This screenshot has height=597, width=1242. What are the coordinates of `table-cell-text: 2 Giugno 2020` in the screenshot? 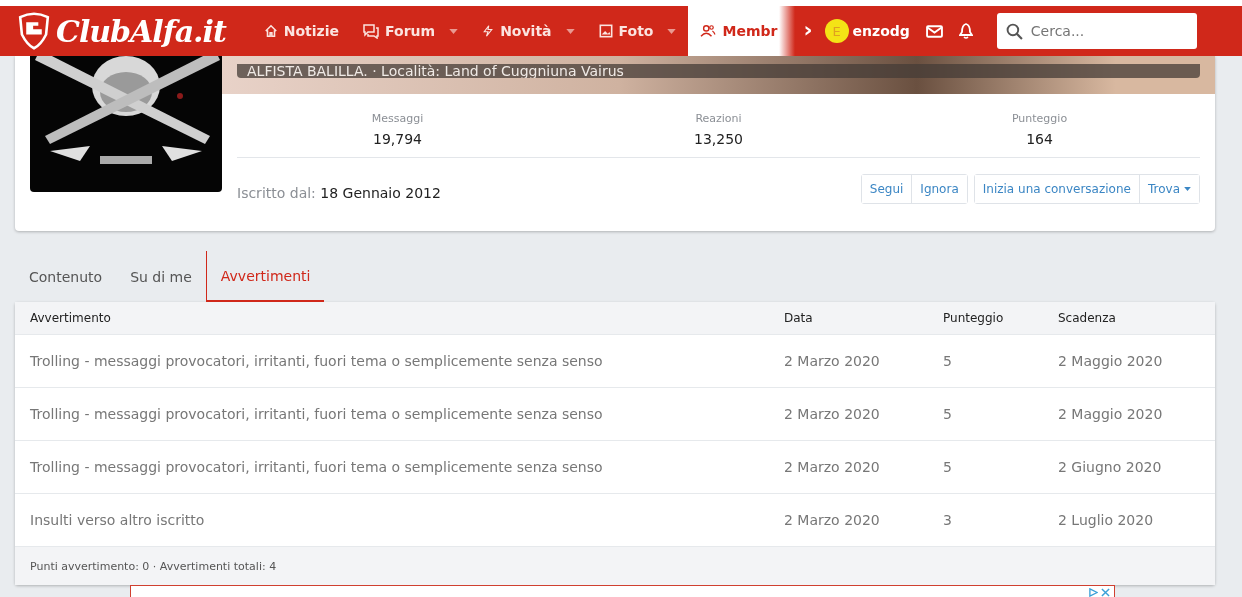 It's located at (1110, 467).